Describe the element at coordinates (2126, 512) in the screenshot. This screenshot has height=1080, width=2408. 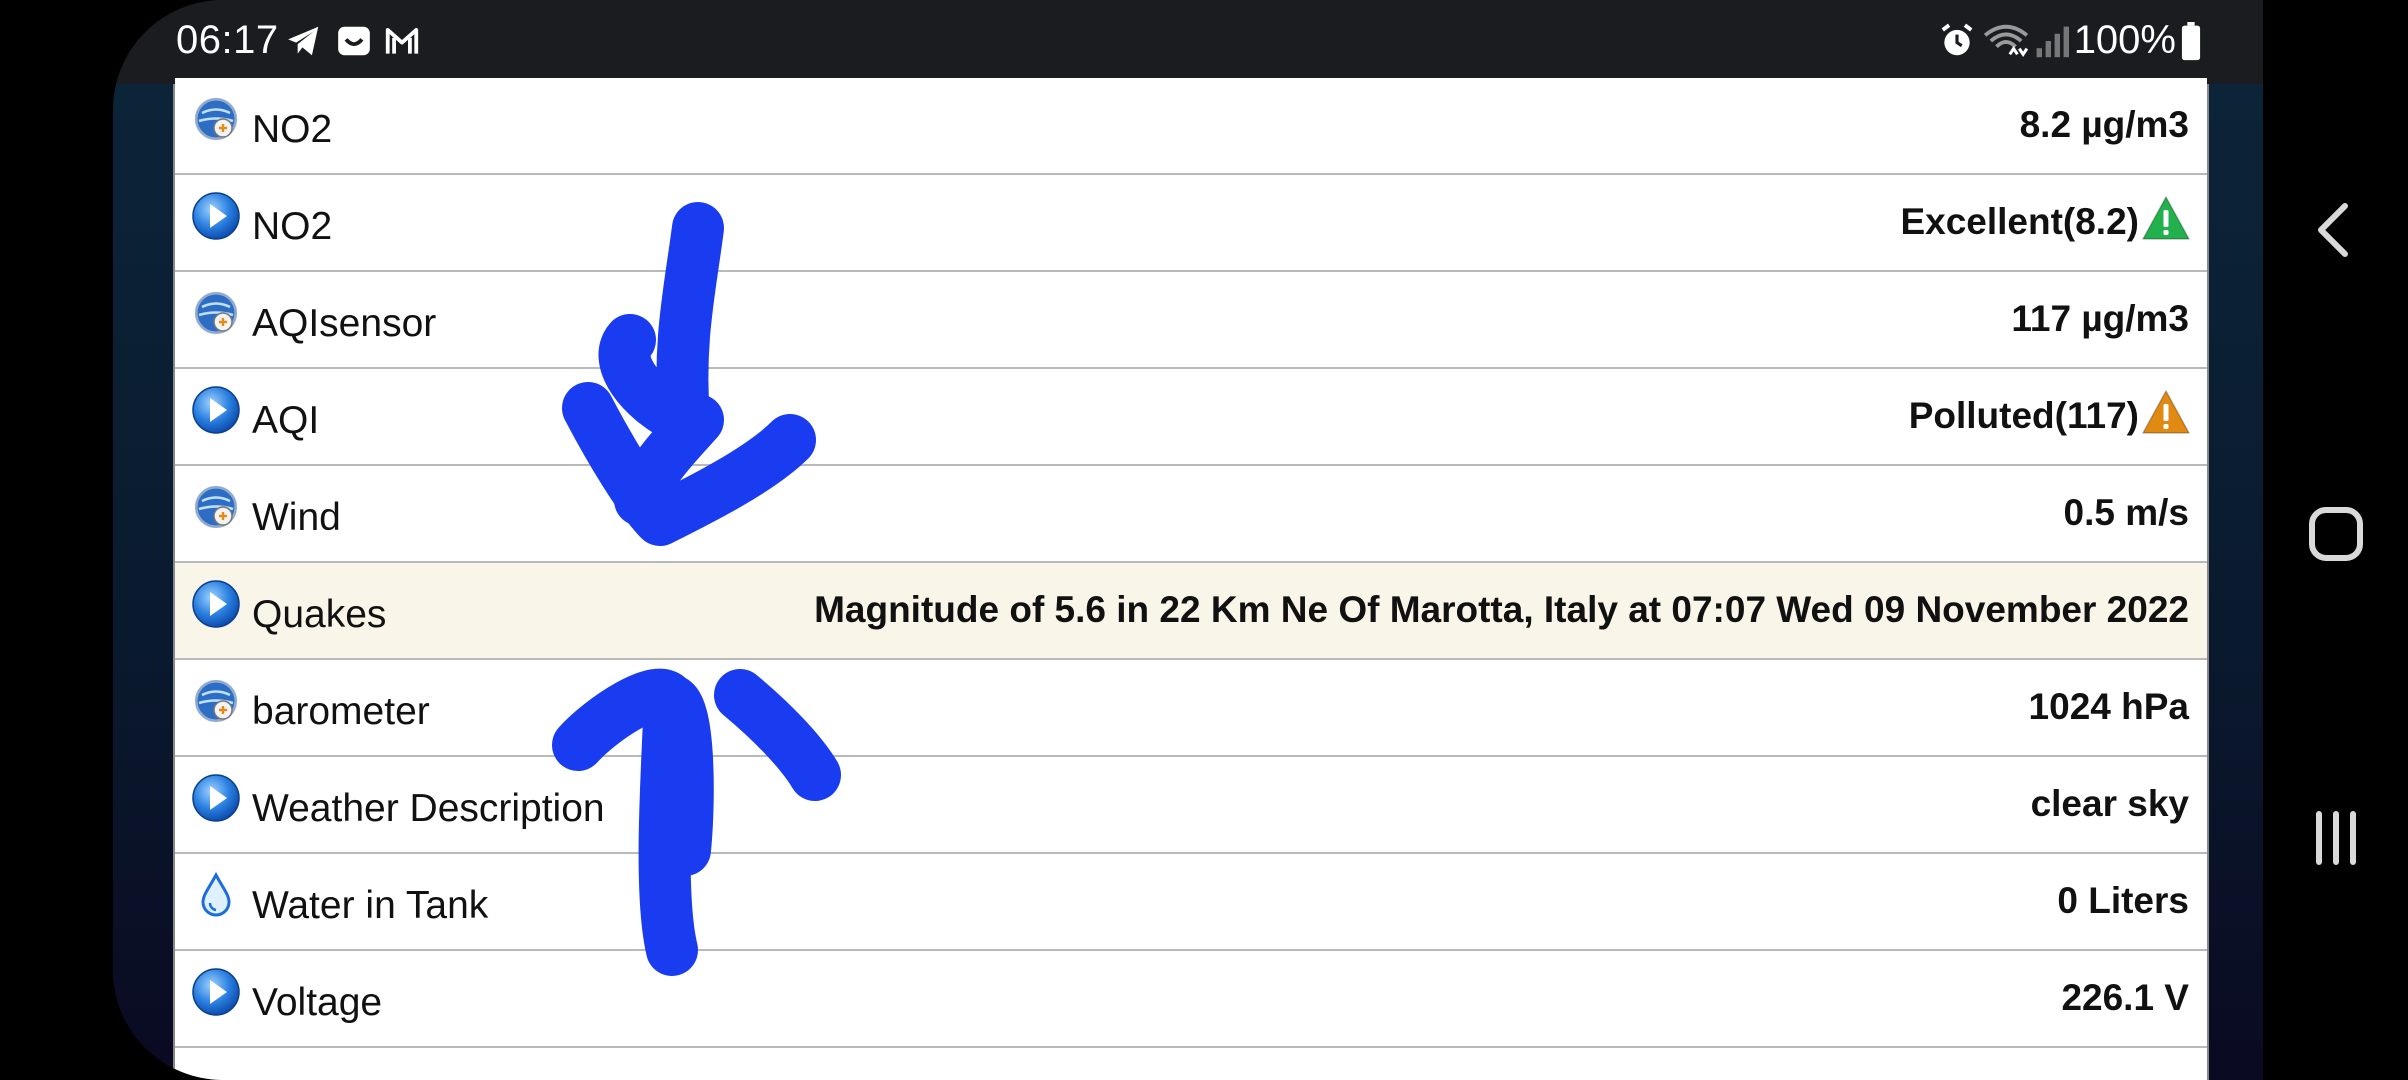
I see `row-value: 0.5 m/s` at that location.